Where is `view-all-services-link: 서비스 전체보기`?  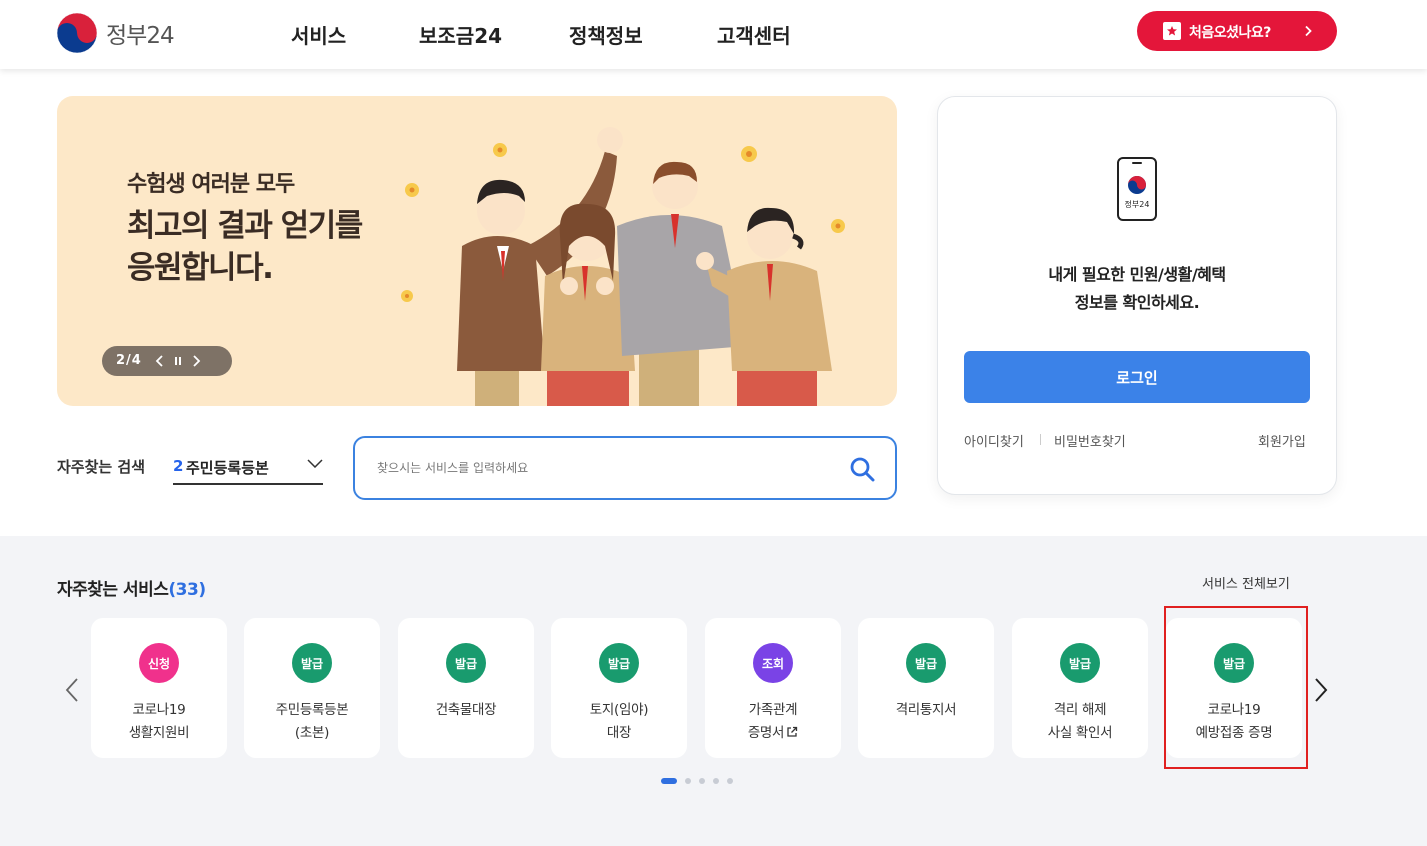
view-all-services-link: 서비스 전체보기 is located at coordinates (1246, 582).